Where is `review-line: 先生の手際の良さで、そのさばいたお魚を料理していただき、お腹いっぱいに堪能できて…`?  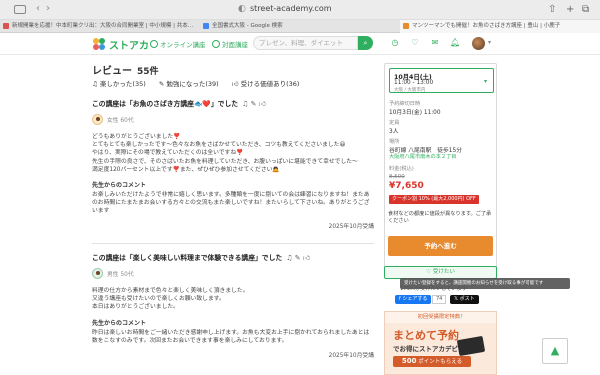
review-line: 先生の手際の良さで、そのさばいたお魚を料理していただき、お腹いっぱいに堪能できて… is located at coordinates (225, 161).